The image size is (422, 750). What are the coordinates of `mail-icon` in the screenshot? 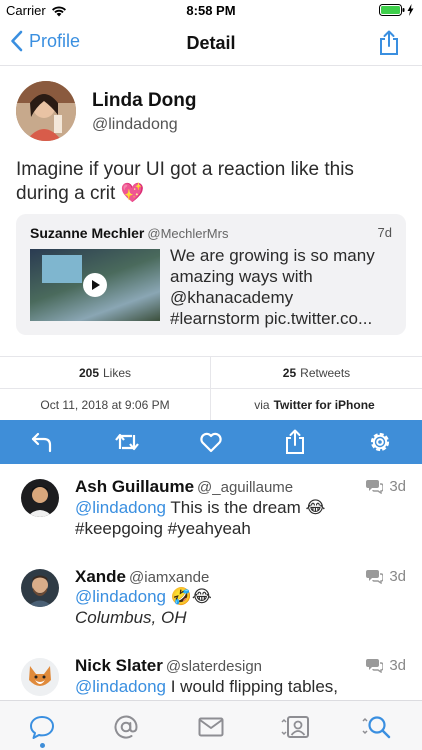 It's located at (211, 727).